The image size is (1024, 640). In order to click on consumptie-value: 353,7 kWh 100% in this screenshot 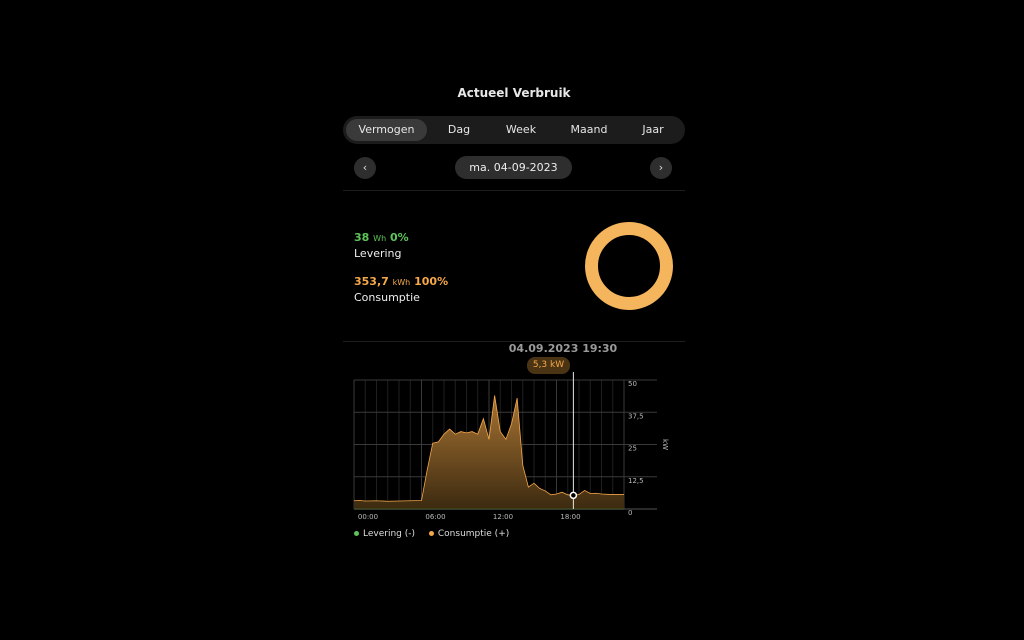, I will do `click(401, 281)`.